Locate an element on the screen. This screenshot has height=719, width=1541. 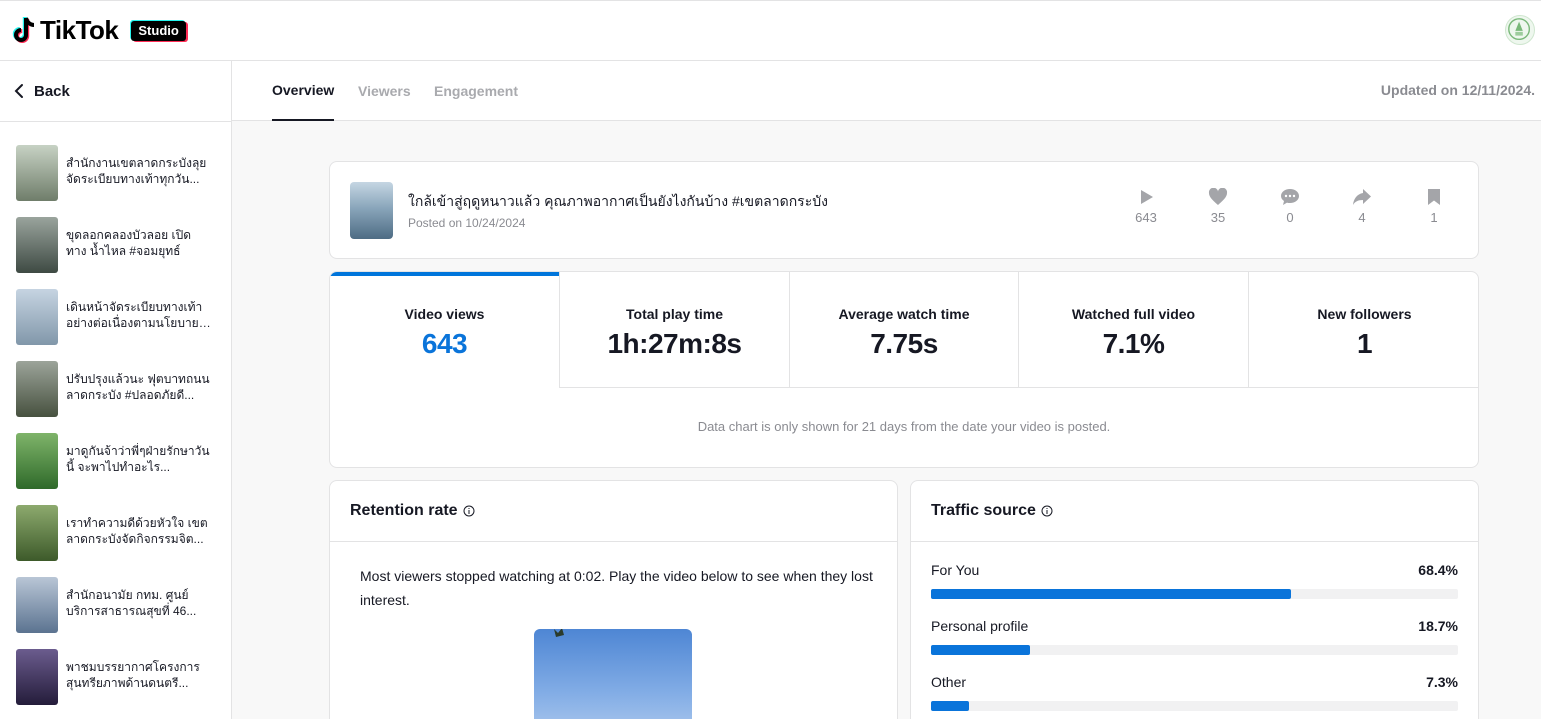
play-icon is located at coordinates (1147, 197).